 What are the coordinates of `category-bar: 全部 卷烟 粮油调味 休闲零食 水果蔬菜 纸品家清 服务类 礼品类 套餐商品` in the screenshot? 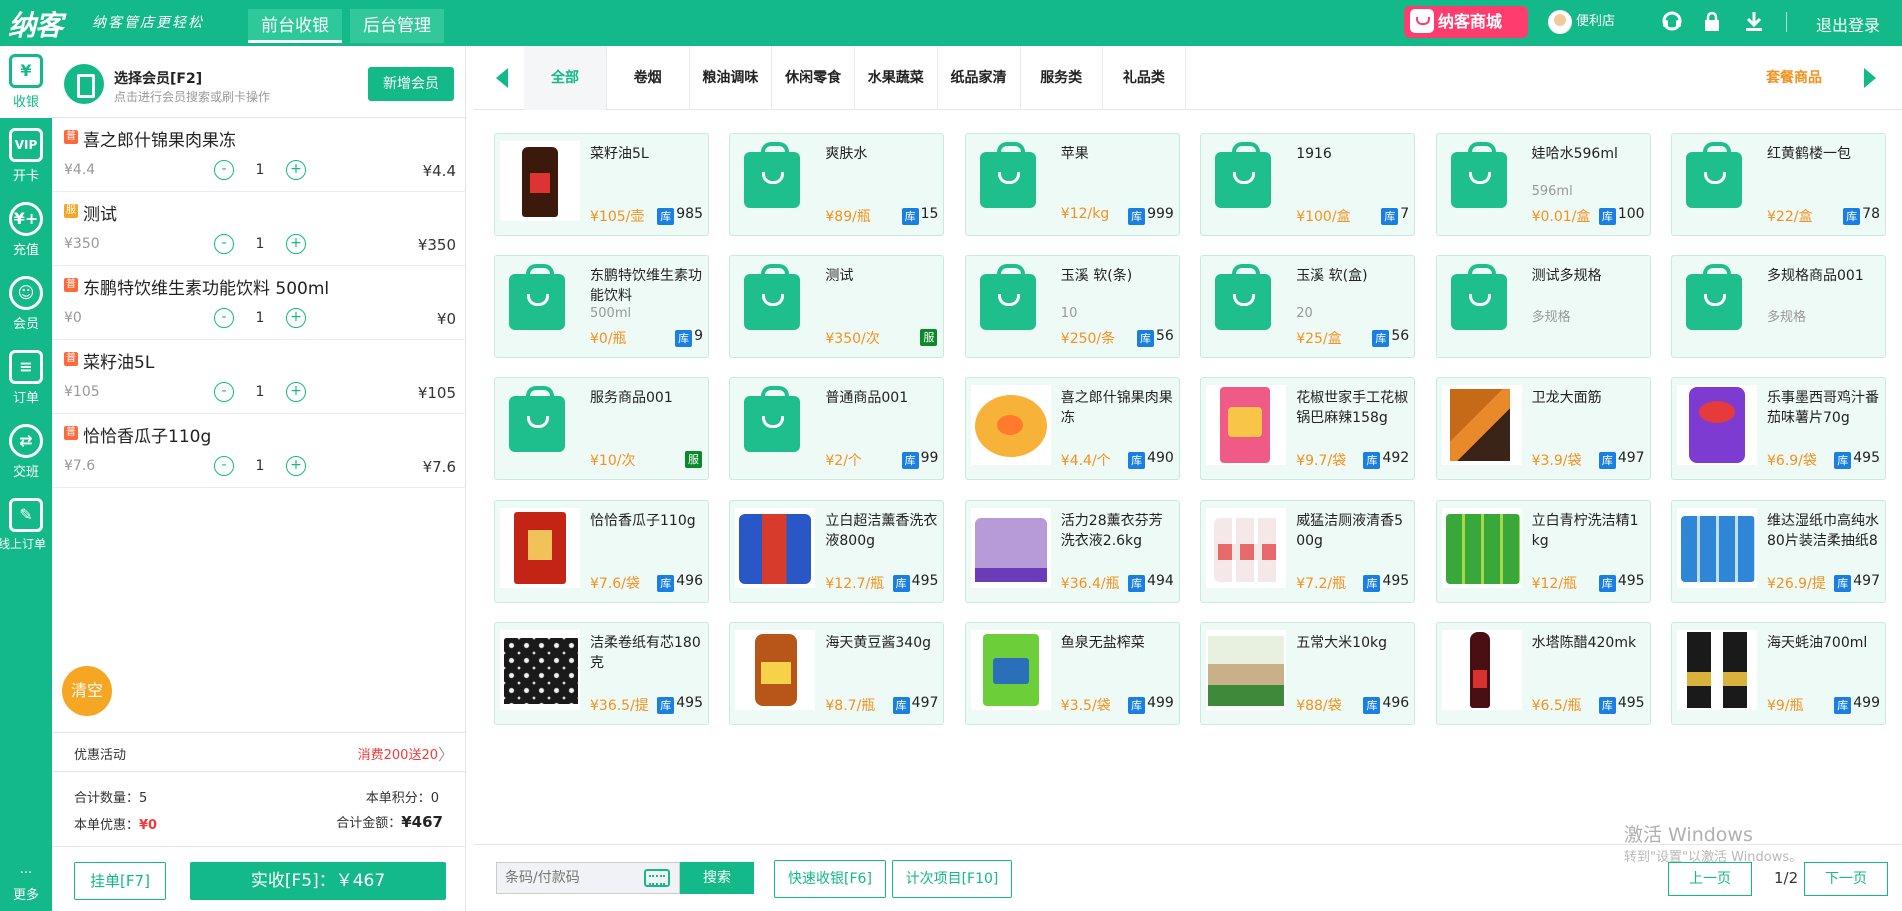 It's located at (1188, 78).